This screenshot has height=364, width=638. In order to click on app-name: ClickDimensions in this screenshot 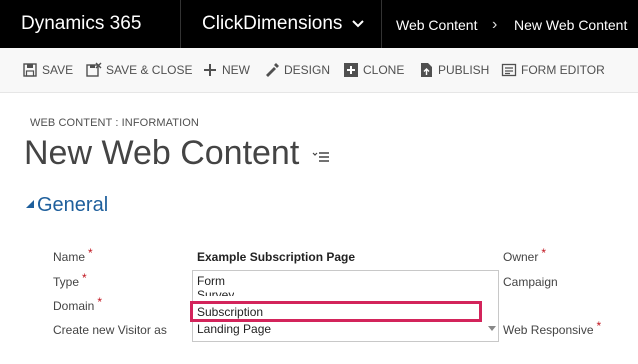, I will do `click(272, 23)`.